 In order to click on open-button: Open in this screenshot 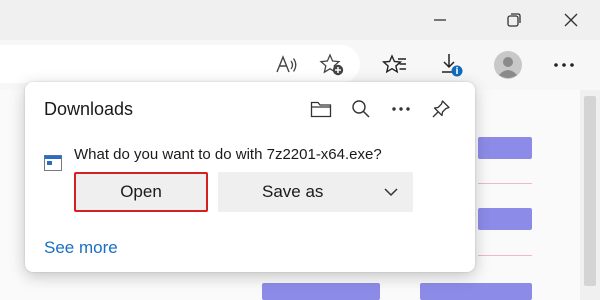, I will do `click(141, 192)`.